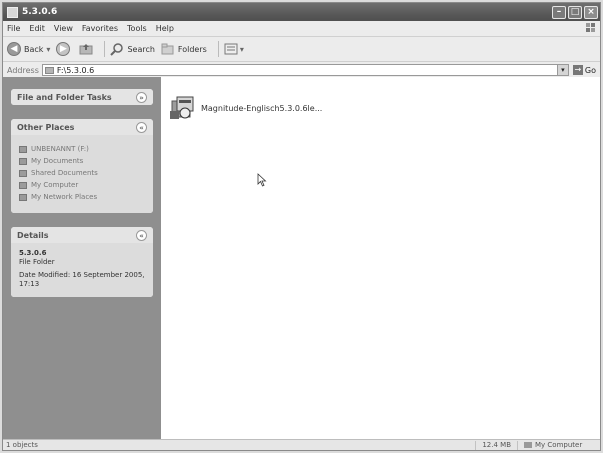  Describe the element at coordinates (46, 127) in the screenshot. I see `panel-title: Other Places` at that location.